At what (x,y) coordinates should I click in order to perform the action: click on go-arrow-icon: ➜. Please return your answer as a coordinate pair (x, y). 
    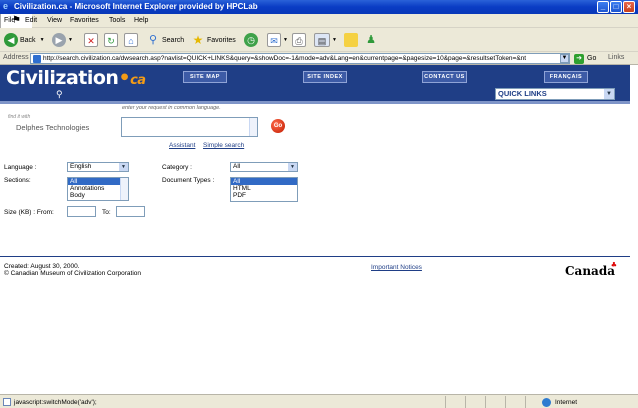
    Looking at the image, I should click on (579, 58).